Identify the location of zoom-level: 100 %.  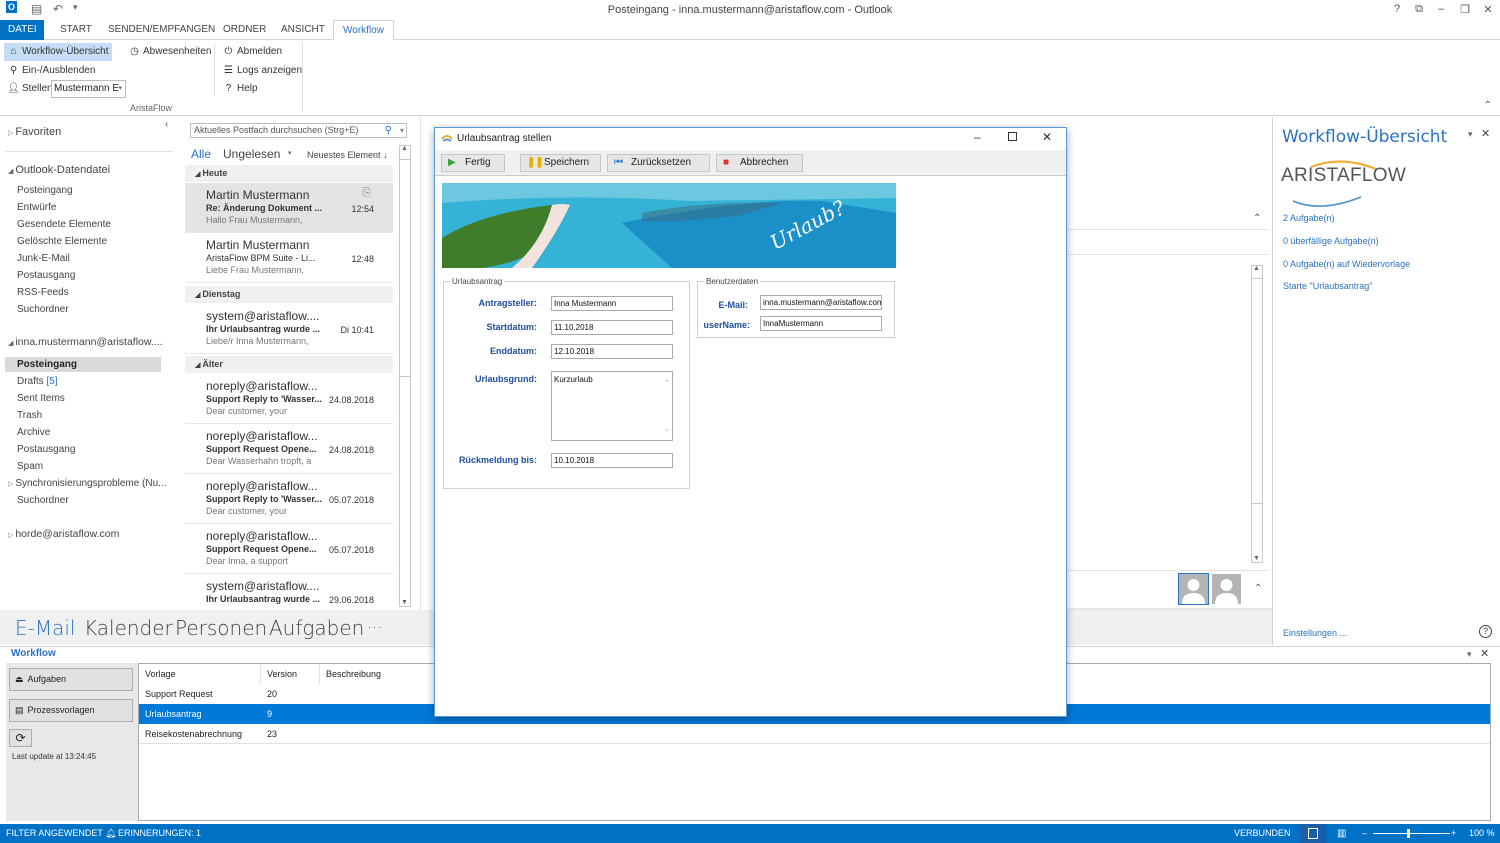
(1482, 833).